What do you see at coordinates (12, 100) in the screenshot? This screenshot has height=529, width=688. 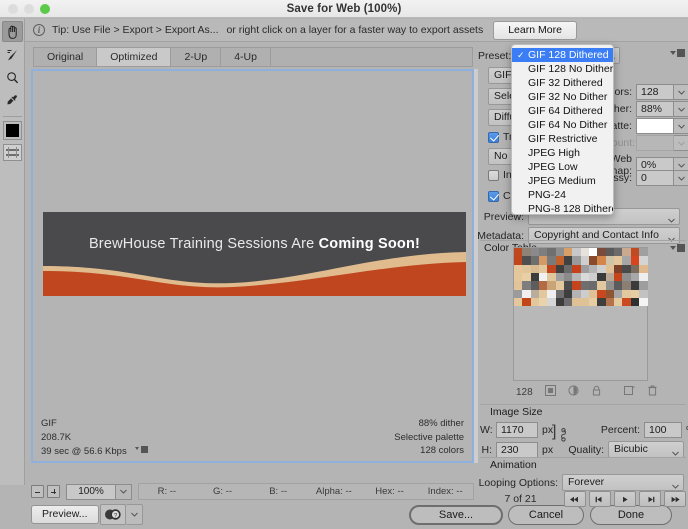 I see `eyedropper-tool` at bounding box center [12, 100].